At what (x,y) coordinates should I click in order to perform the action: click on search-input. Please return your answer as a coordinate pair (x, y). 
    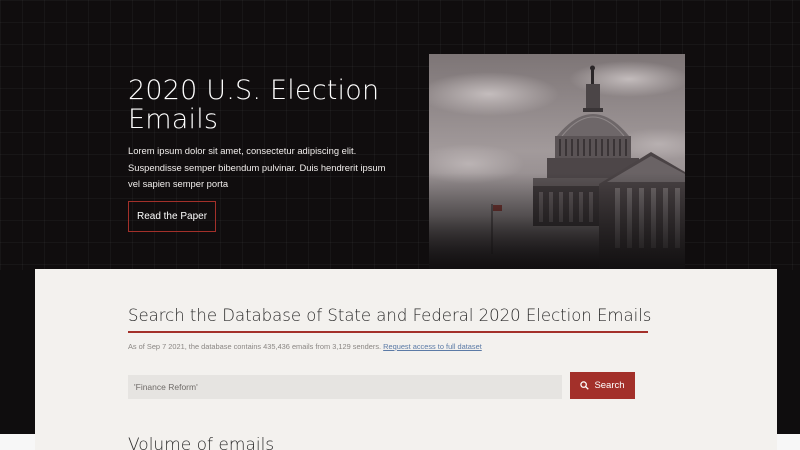
    Looking at the image, I should click on (345, 387).